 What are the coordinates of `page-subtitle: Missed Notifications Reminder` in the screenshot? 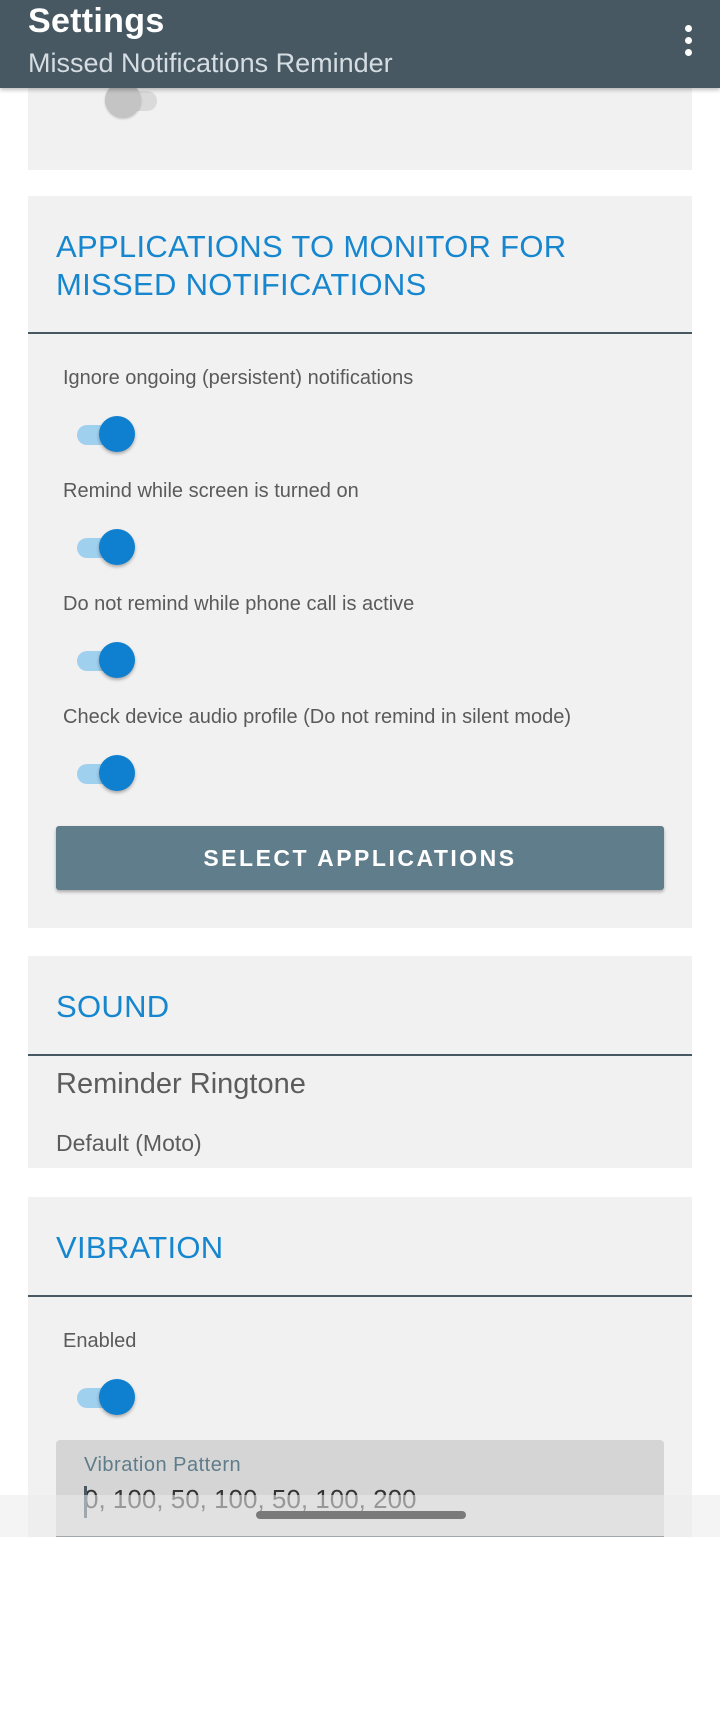 It's located at (210, 63).